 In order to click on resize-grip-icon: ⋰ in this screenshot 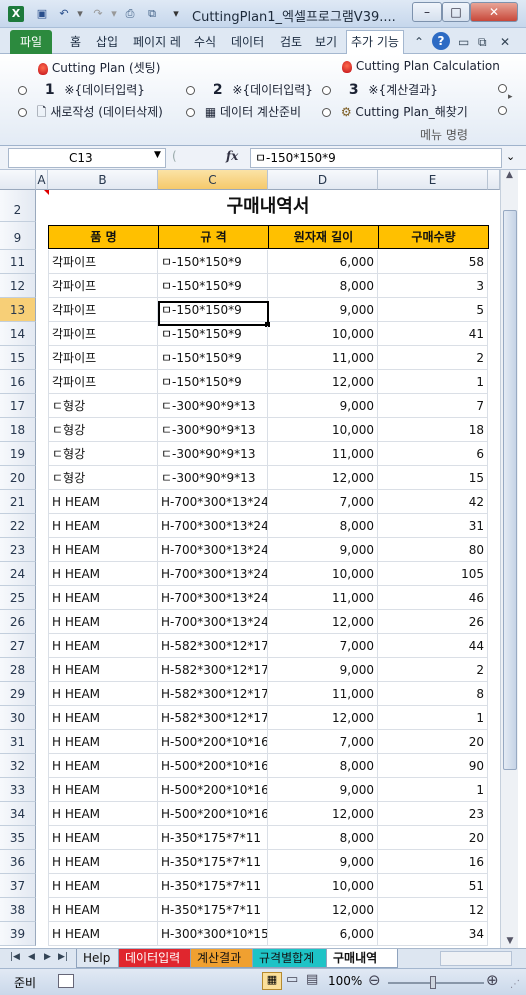, I will do `click(515, 984)`.